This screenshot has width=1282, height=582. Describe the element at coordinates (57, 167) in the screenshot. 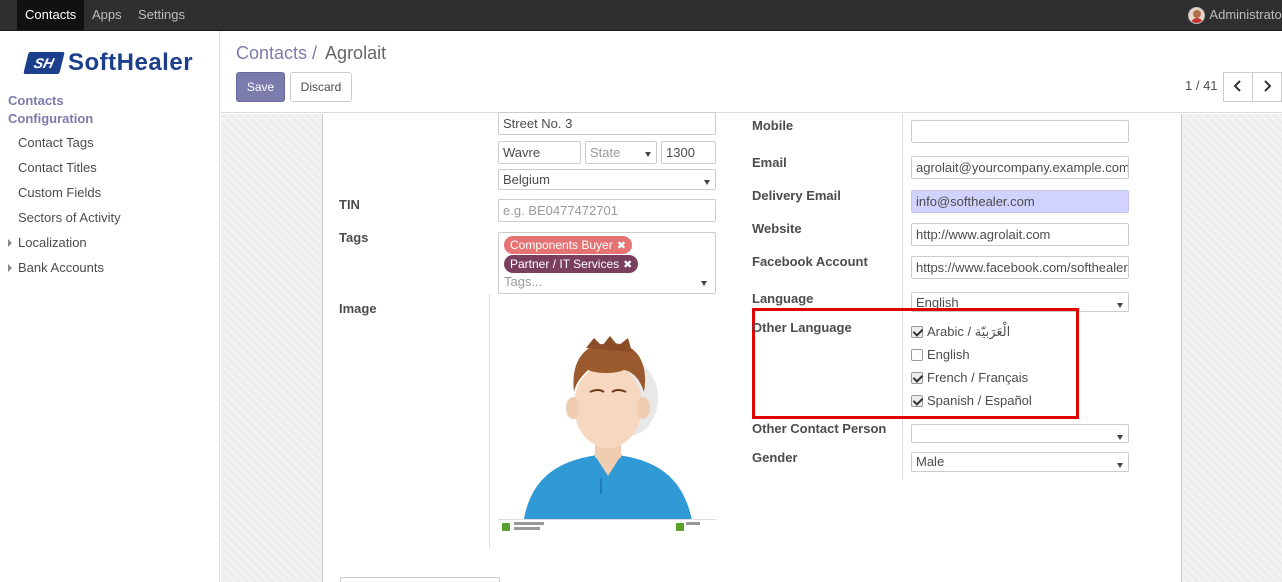

I see `sidebar-item-contact-titles: Contact Titles` at that location.